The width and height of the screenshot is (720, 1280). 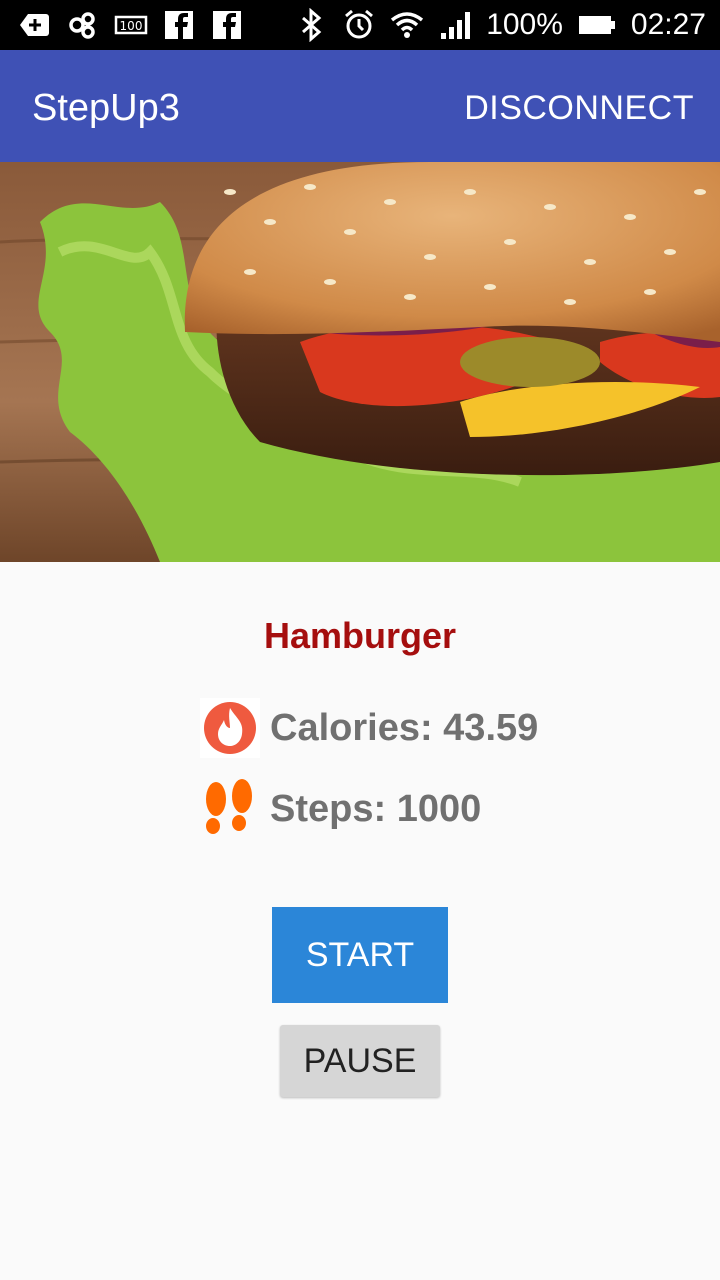 What do you see at coordinates (83, 25) in the screenshot?
I see `link-icon` at bounding box center [83, 25].